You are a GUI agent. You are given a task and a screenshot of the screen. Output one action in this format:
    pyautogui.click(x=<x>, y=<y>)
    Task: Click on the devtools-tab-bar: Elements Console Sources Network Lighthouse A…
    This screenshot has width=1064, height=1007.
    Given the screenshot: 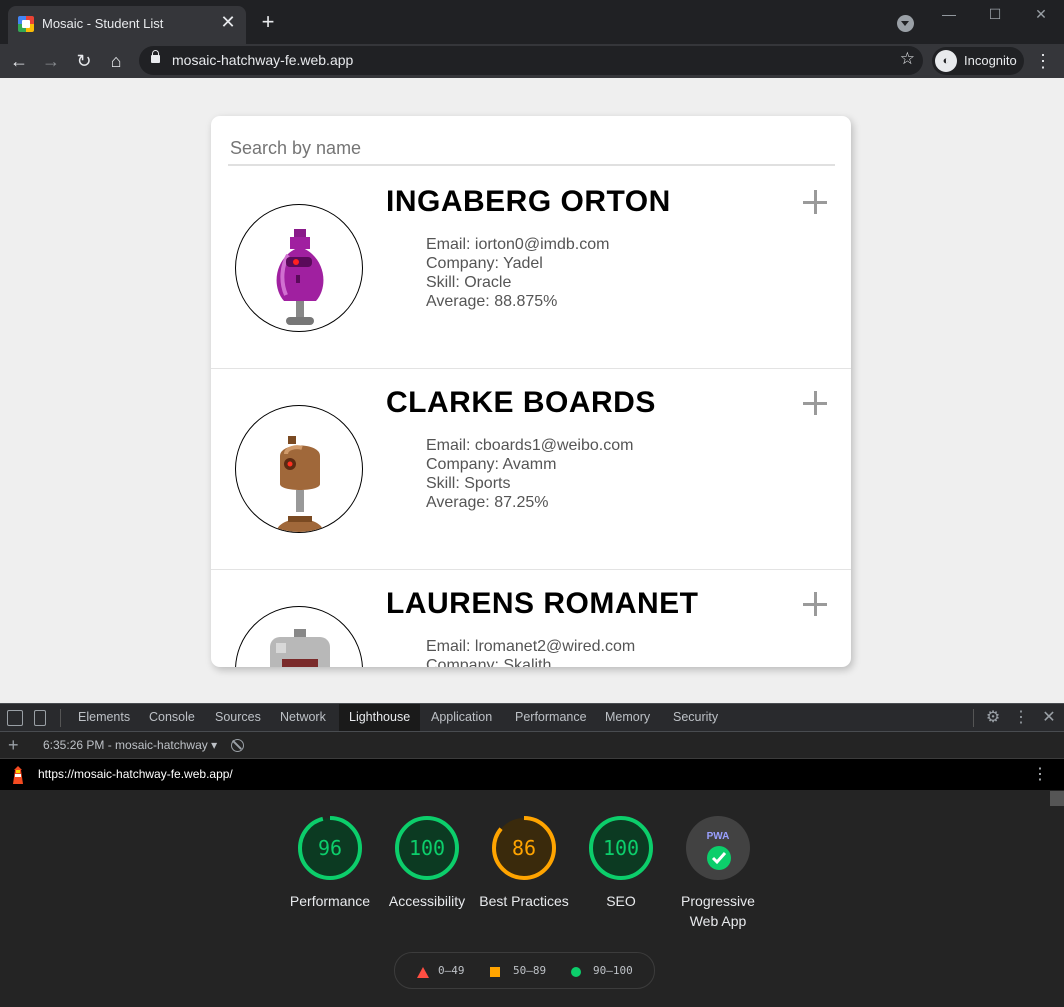 What is the action you would take?
    pyautogui.click(x=532, y=717)
    